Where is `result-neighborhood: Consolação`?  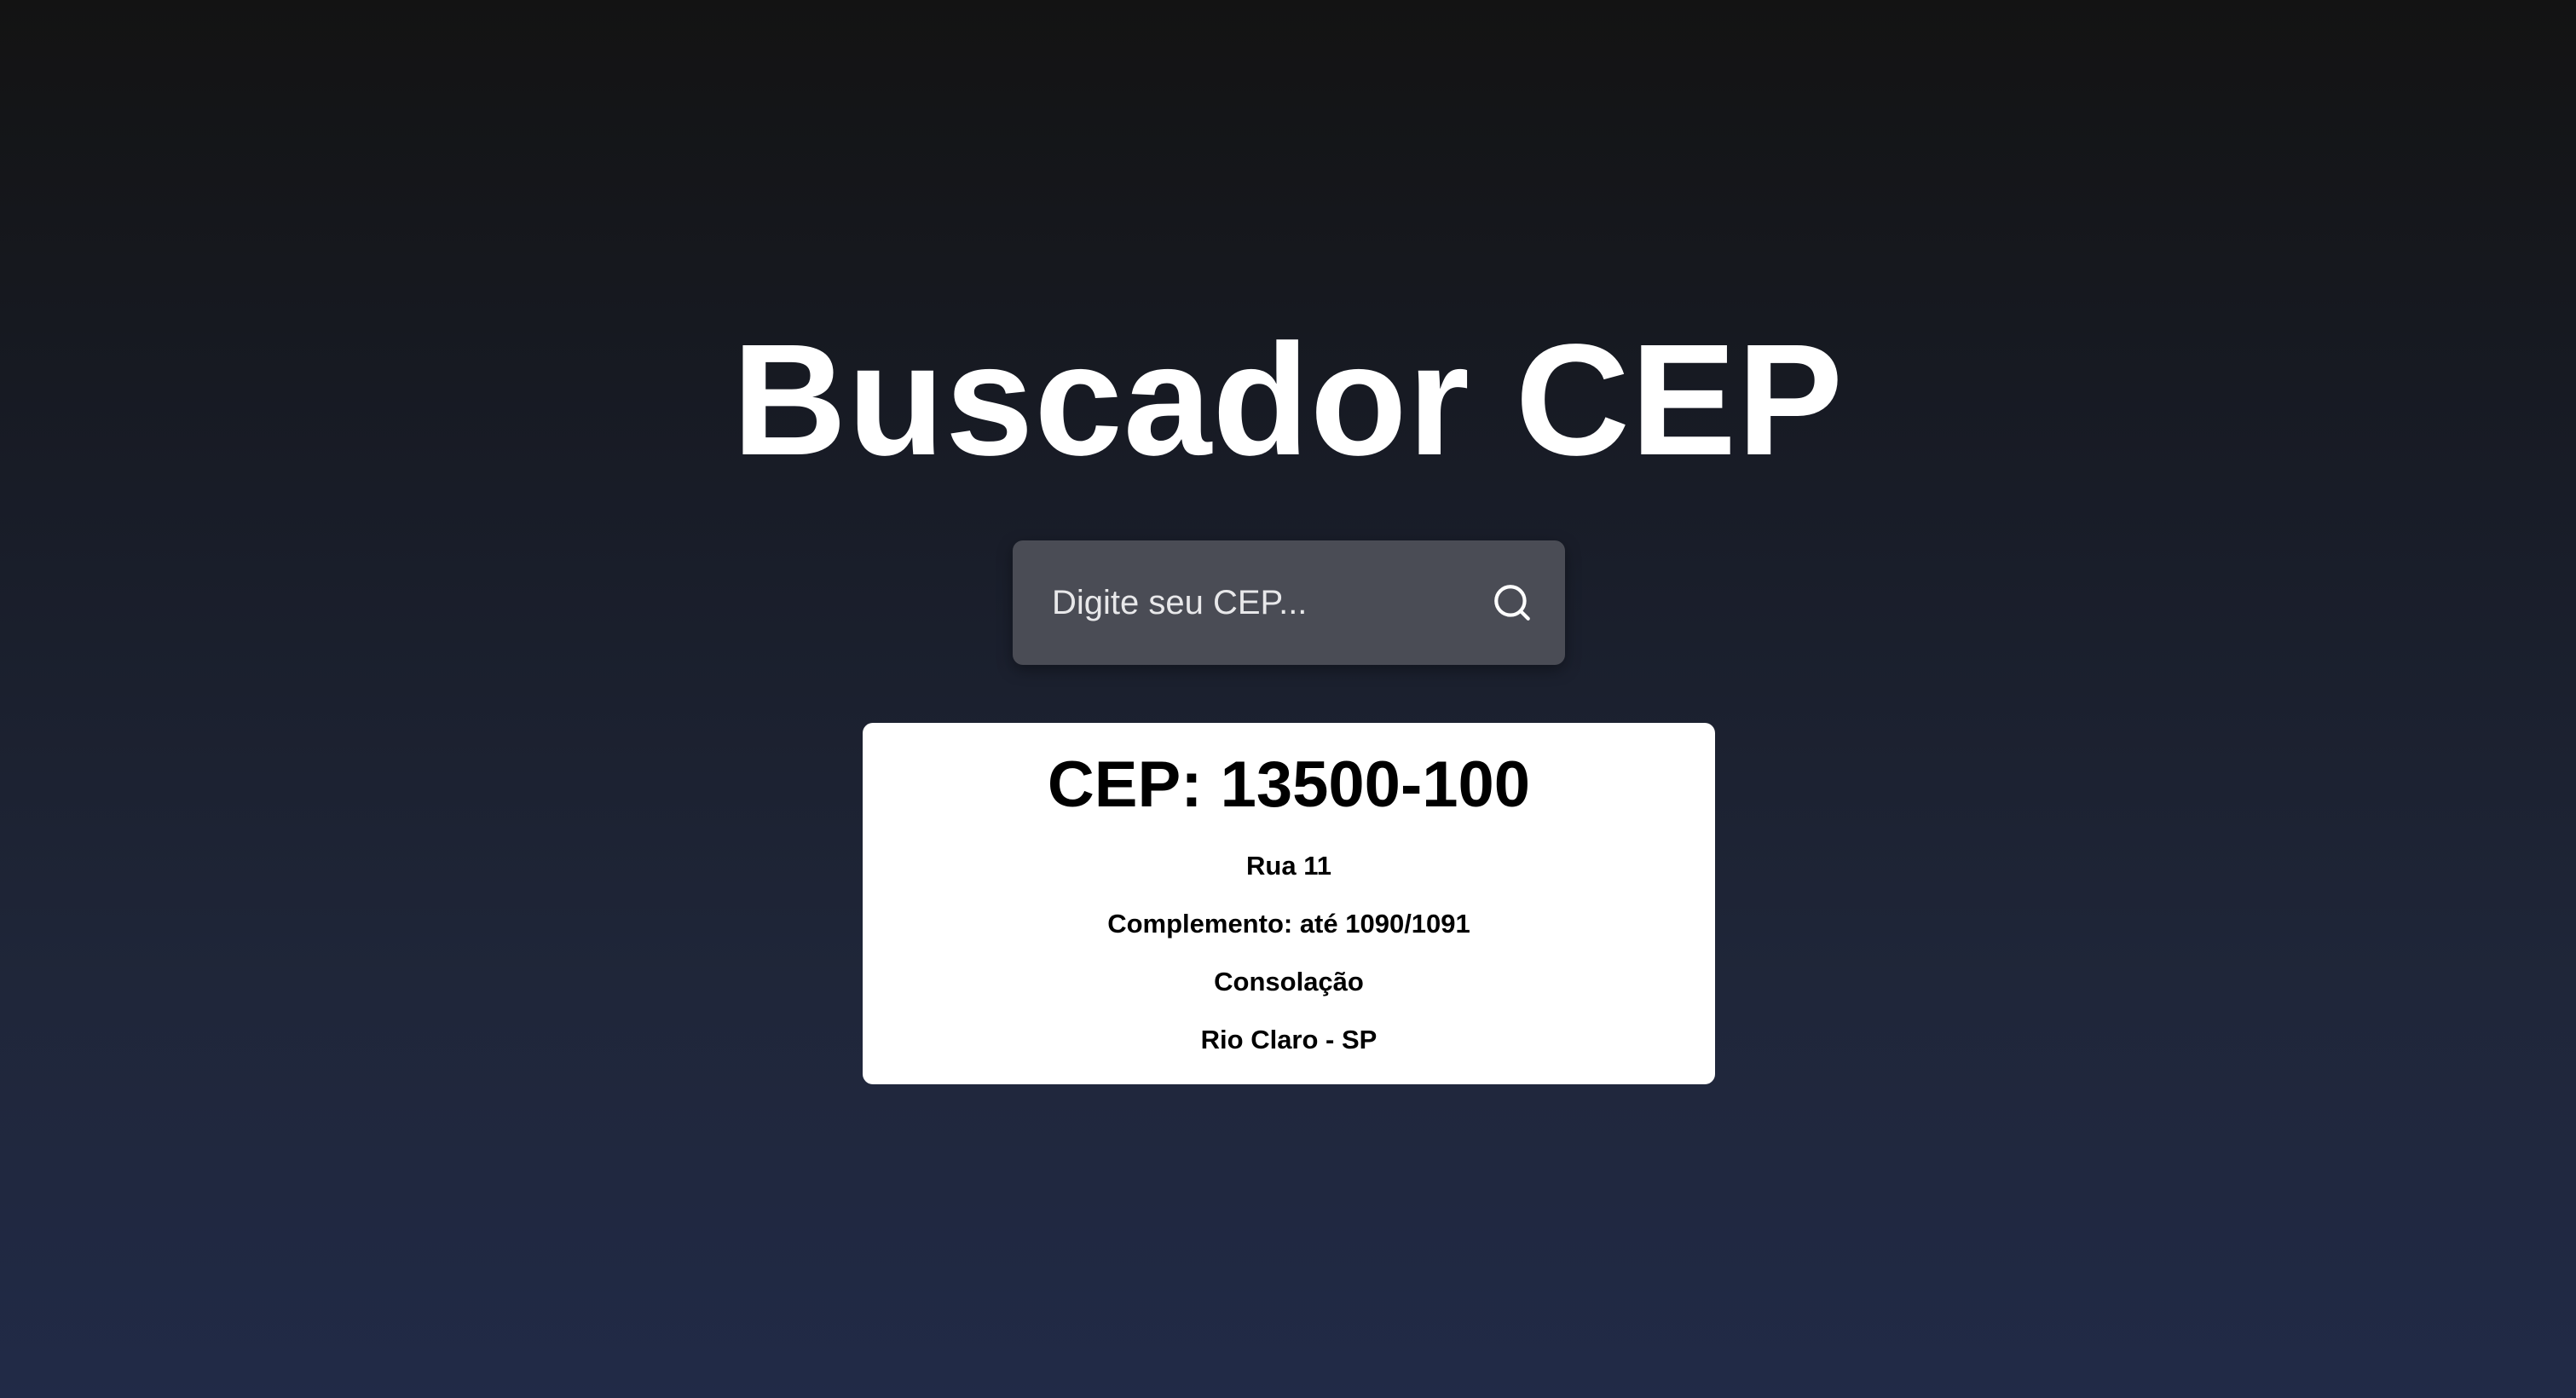
result-neighborhood: Consolação is located at coordinates (1289, 982).